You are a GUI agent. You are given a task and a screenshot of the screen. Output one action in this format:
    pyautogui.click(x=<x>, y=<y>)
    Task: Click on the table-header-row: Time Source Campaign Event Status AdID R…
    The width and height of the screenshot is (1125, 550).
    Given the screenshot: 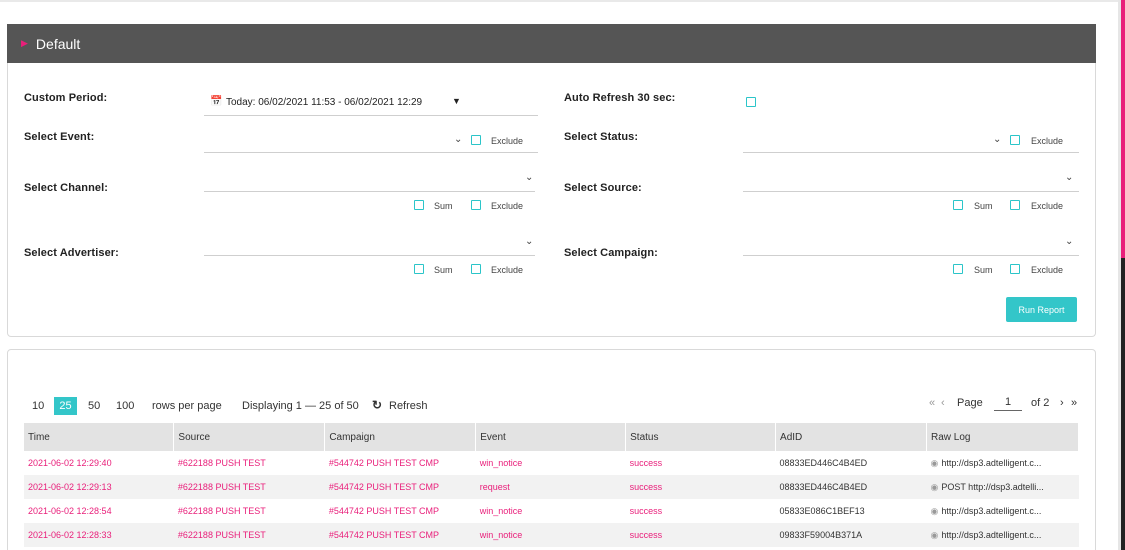 What is the action you would take?
    pyautogui.click(x=552, y=437)
    